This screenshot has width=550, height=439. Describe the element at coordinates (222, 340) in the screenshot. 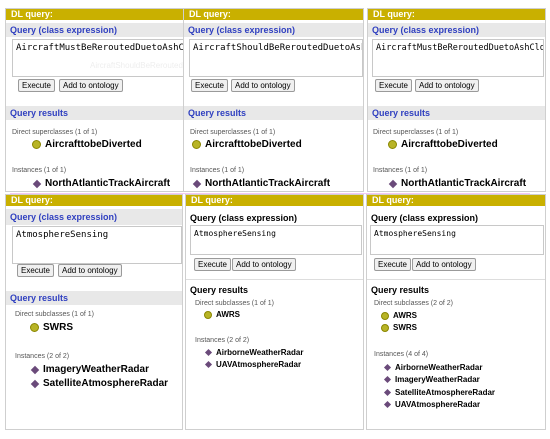

I see `instances-label: Instances (2 of 2)` at that location.